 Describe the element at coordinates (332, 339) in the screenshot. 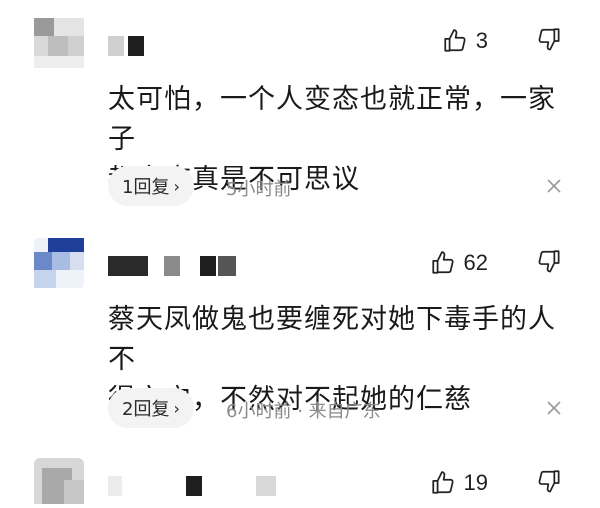

I see `comment-text-line: 蔡天凤做鬼也要缠死对她下毒手的人不` at that location.